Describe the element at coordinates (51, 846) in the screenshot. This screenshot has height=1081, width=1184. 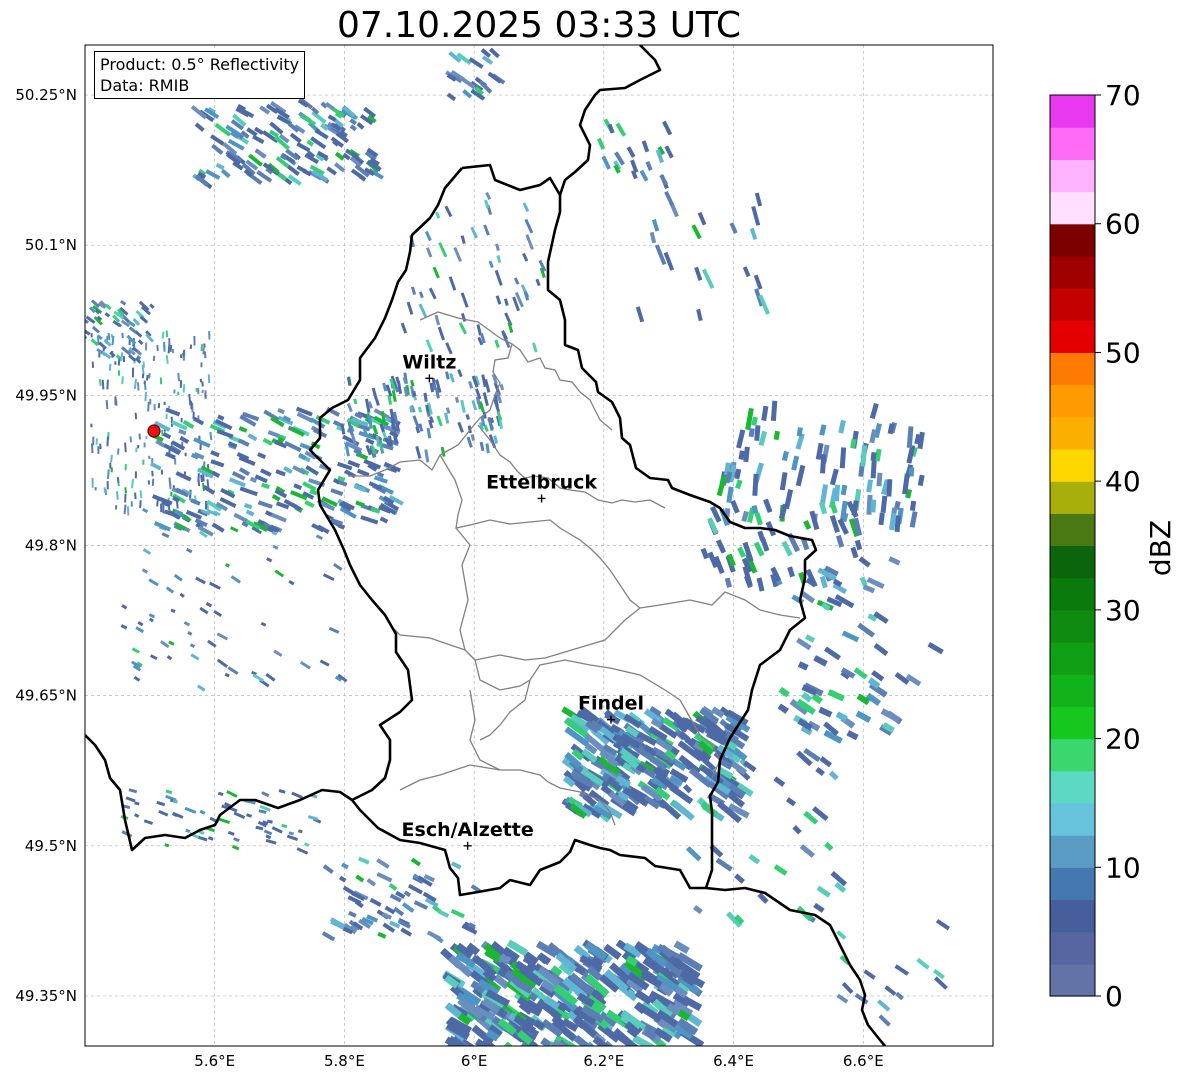
I see `lat-tick-label: 49.5°N` at that location.